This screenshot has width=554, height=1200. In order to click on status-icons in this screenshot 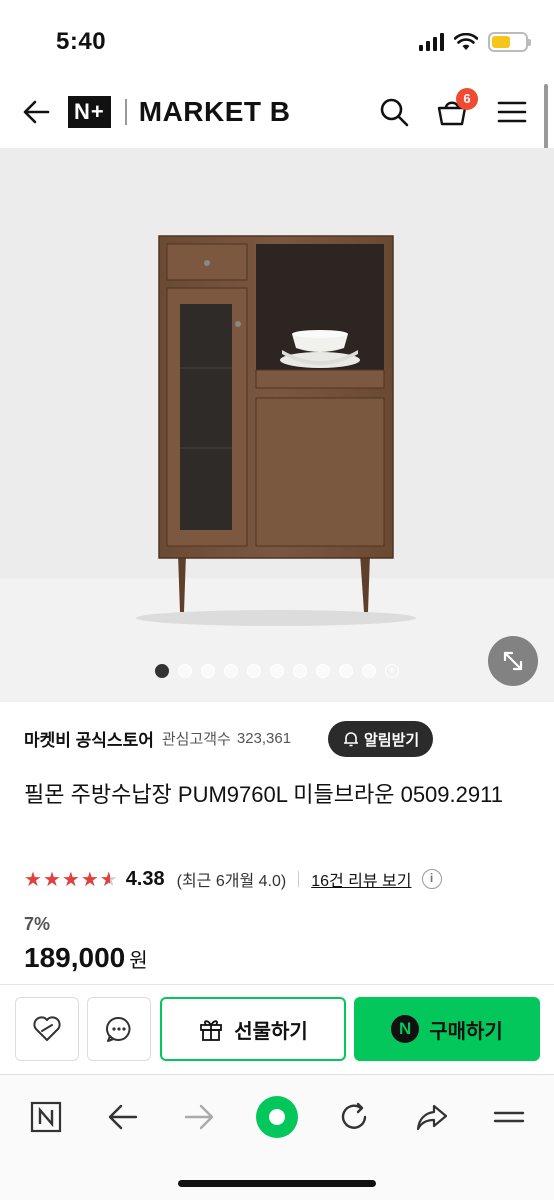, I will do `click(475, 42)`.